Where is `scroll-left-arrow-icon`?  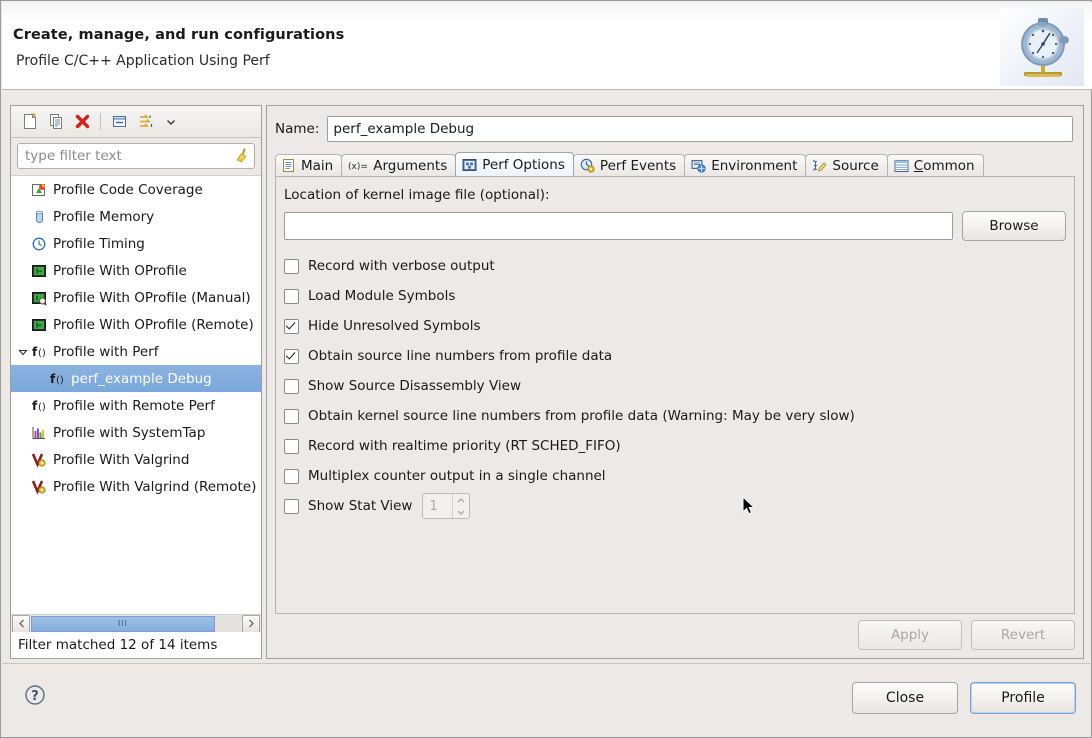 scroll-left-arrow-icon is located at coordinates (21, 623).